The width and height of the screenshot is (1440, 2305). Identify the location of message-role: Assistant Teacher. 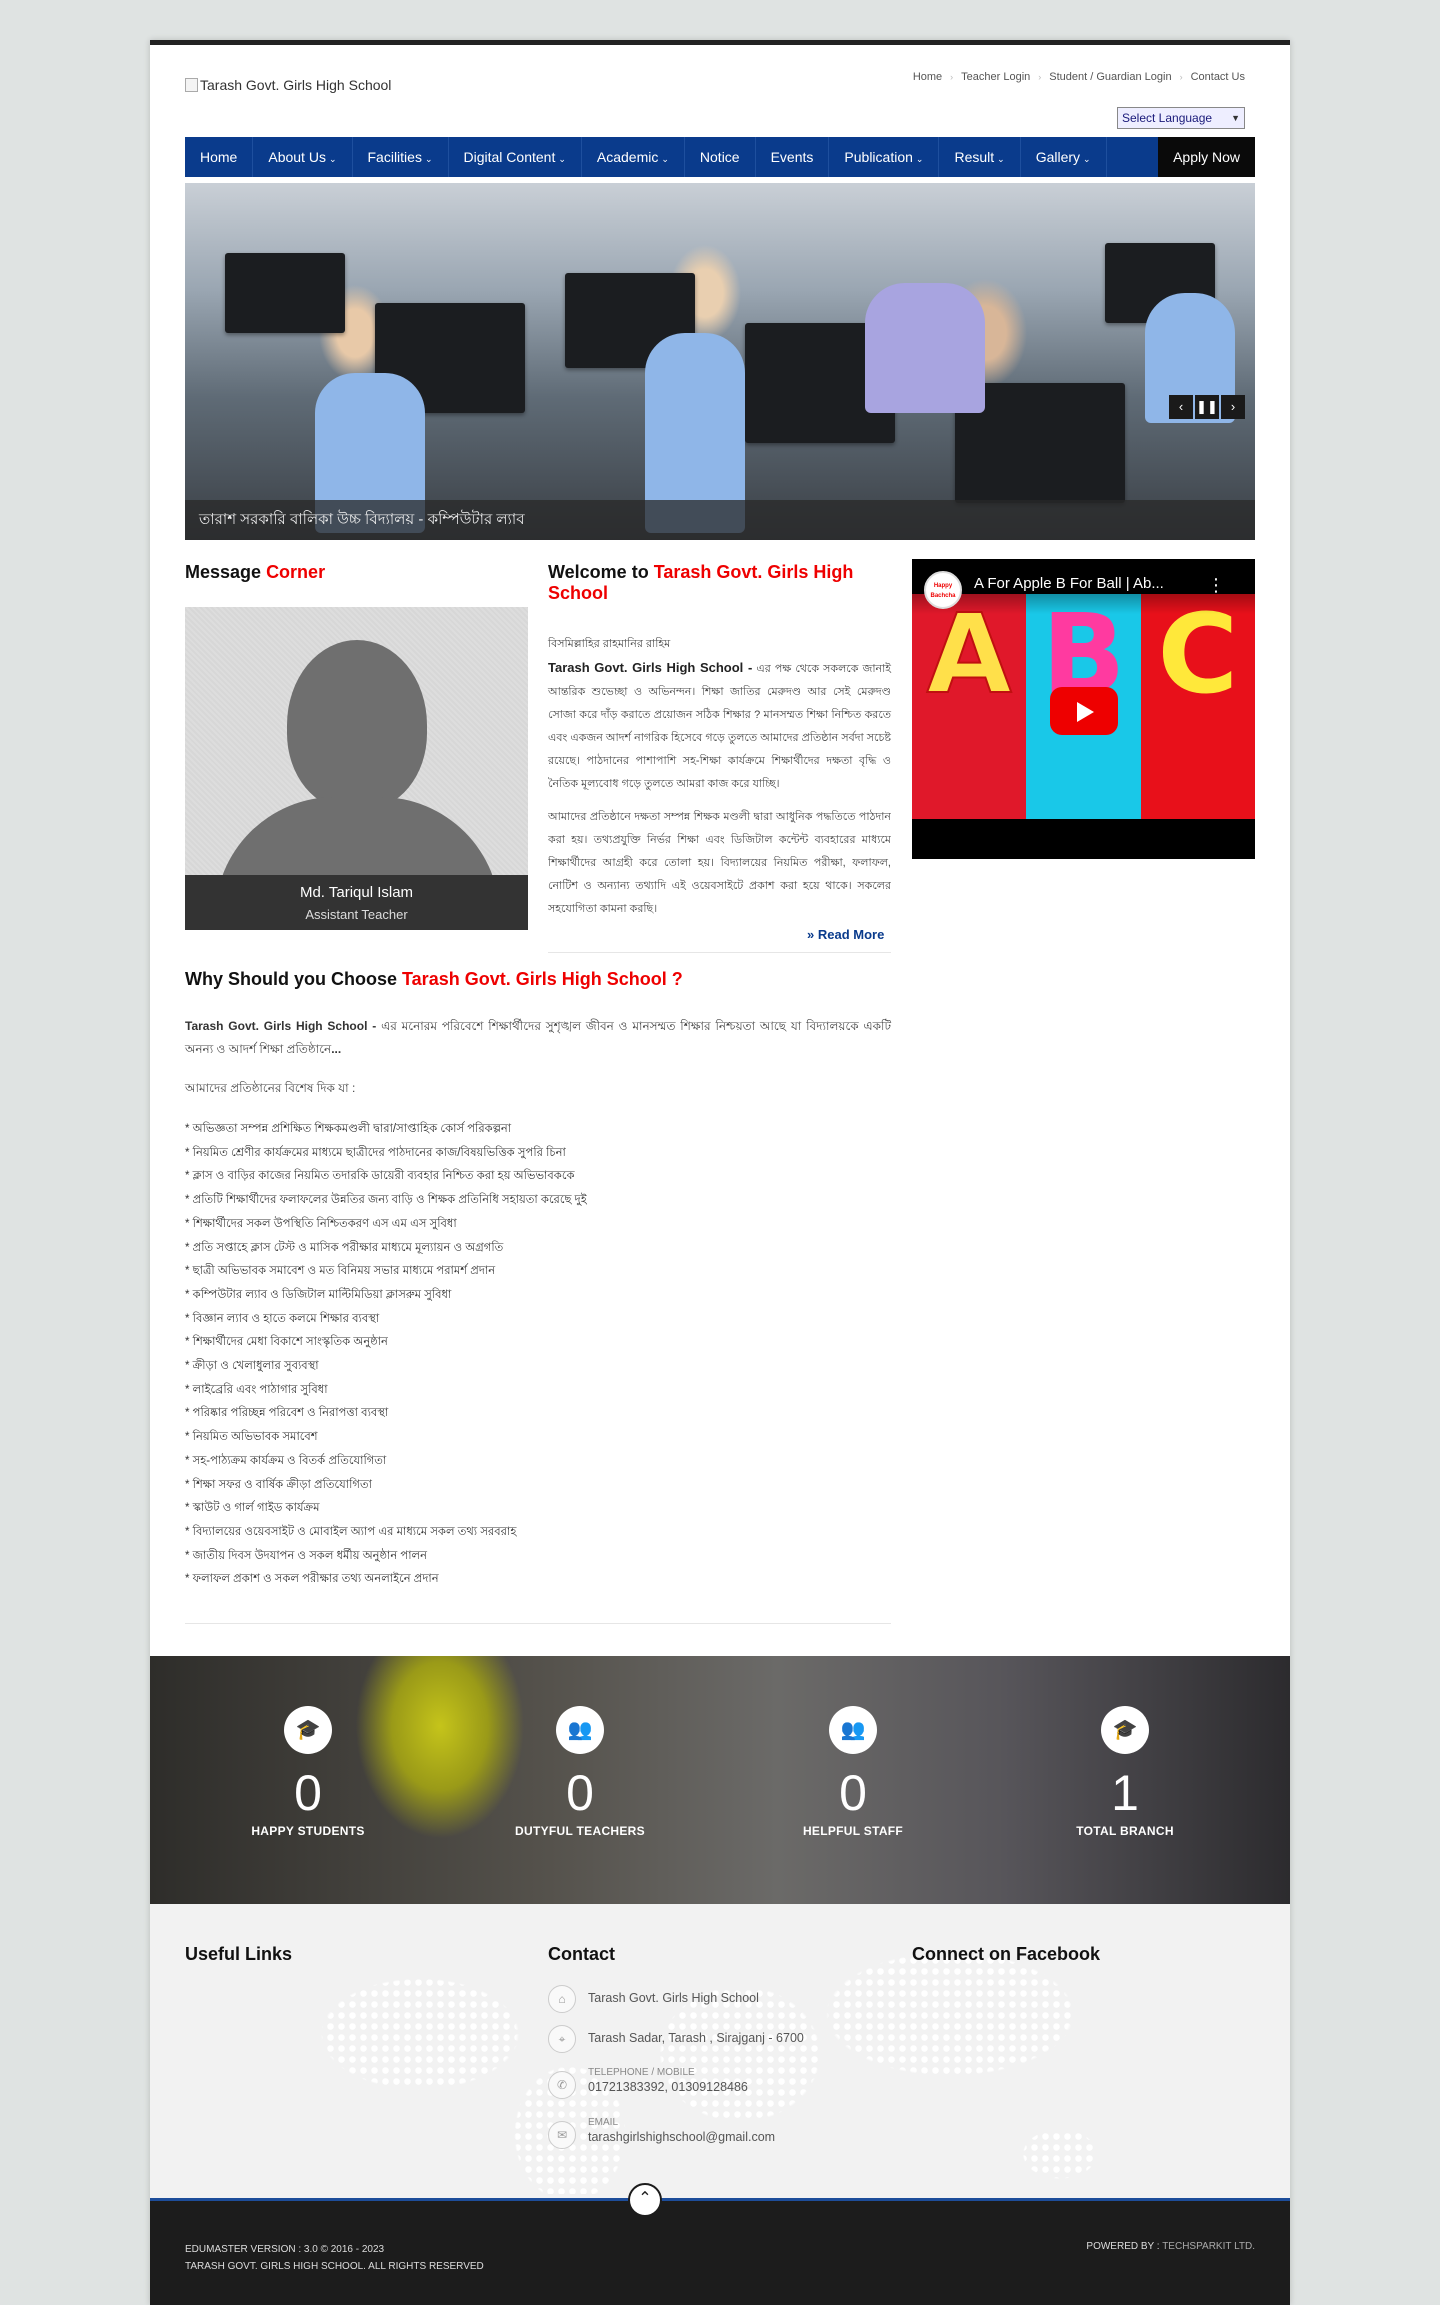
(356, 914).